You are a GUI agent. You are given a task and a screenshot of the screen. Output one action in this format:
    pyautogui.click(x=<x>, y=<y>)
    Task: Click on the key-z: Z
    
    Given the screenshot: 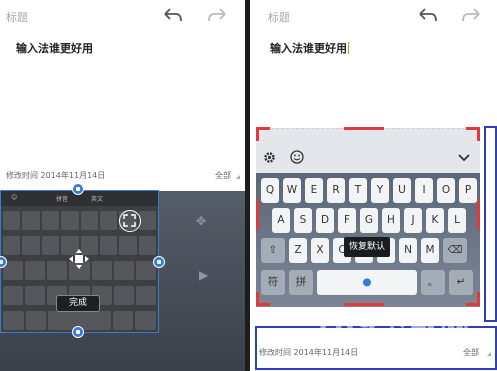 What is the action you would take?
    pyautogui.click(x=298, y=250)
    